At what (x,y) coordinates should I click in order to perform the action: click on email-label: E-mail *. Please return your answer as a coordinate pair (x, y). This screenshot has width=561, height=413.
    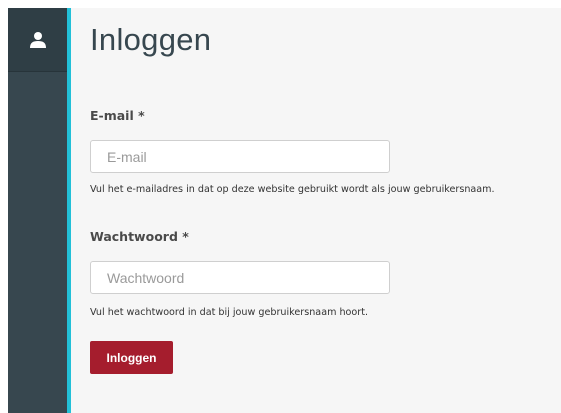
    Looking at the image, I should click on (117, 115).